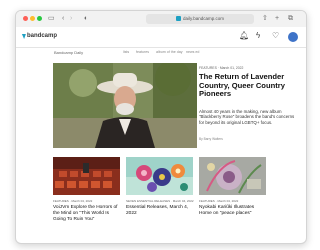 This screenshot has height=250, width=320. Describe the element at coordinates (42, 36) in the screenshot. I see `site-logo-text: bandcamp` at that location.